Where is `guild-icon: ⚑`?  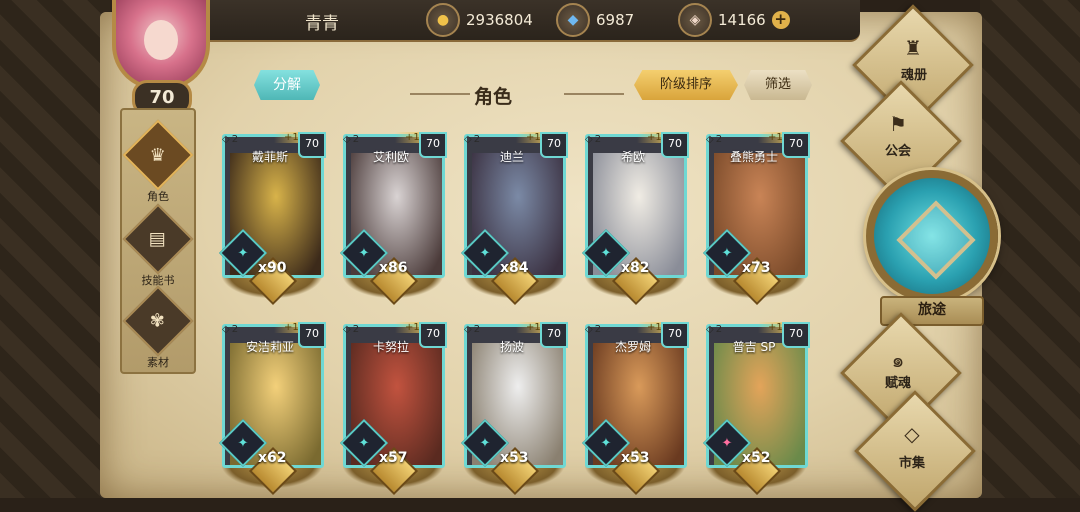
guild-icon: ⚑ is located at coordinates (898, 124).